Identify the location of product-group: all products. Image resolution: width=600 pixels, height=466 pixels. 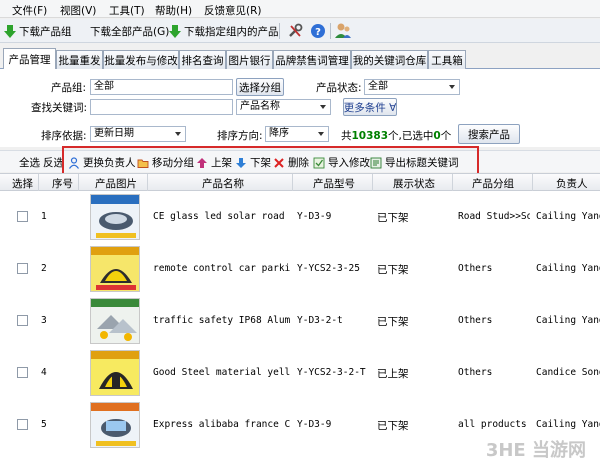
(492, 424).